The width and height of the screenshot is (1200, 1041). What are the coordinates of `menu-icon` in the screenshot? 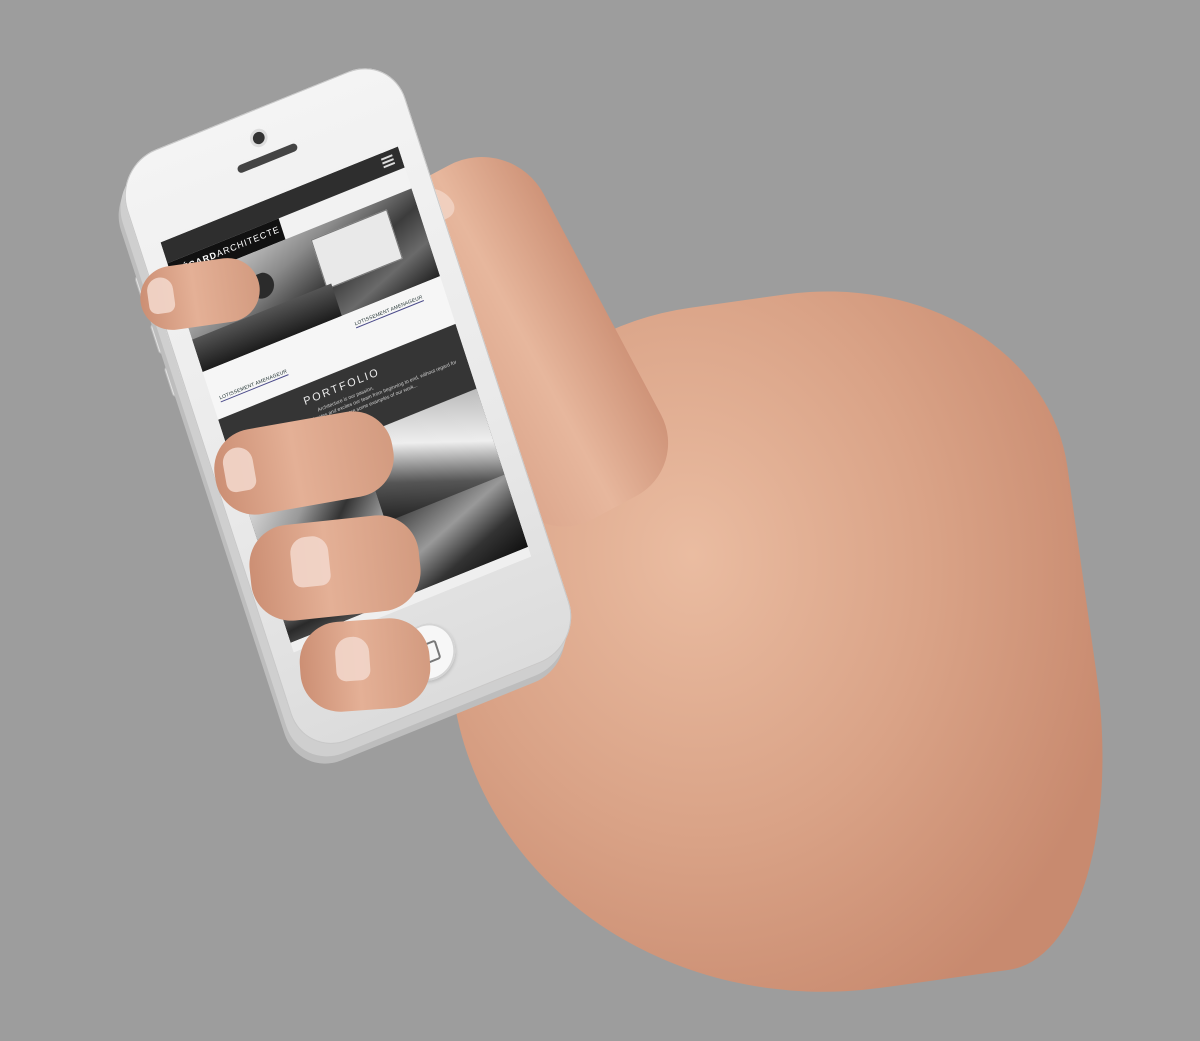 It's located at (388, 161).